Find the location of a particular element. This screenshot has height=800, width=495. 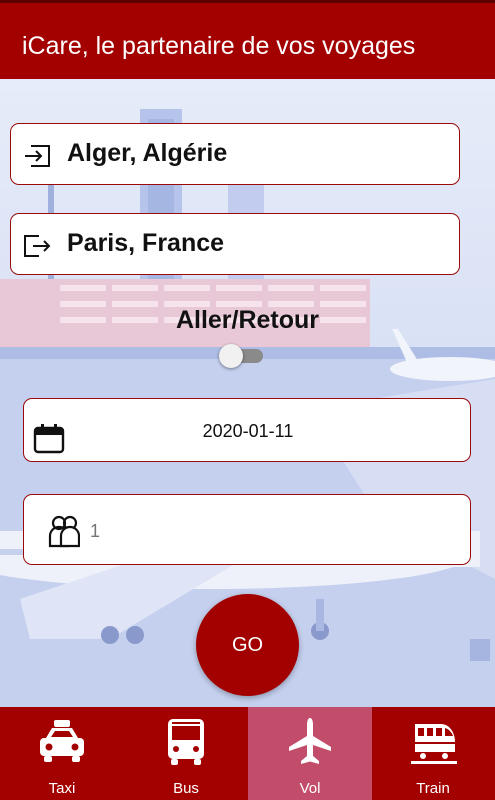

round-trip-toggle is located at coordinates (243, 356).